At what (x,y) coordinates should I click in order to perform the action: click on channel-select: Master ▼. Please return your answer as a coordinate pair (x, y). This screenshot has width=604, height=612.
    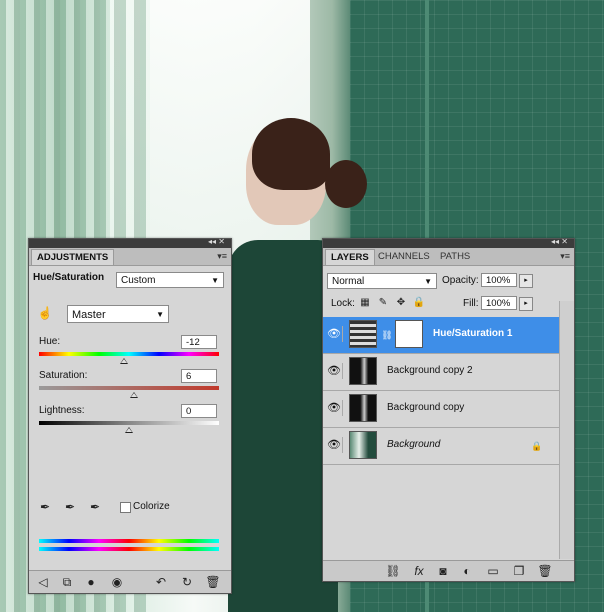
    Looking at the image, I should click on (118, 314).